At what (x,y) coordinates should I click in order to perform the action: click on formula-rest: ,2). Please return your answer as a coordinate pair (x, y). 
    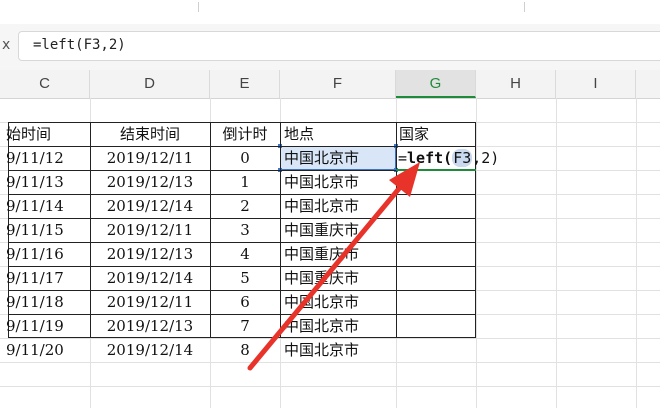
    Looking at the image, I should click on (486, 158).